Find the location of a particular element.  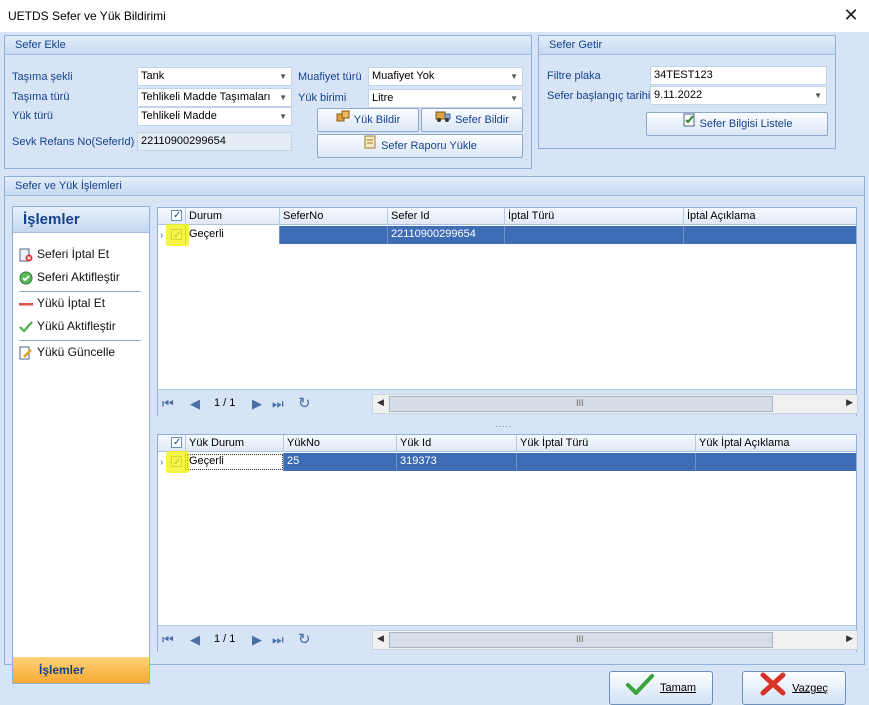

tasima-sekli-combo: Tank ▼ is located at coordinates (214, 76).